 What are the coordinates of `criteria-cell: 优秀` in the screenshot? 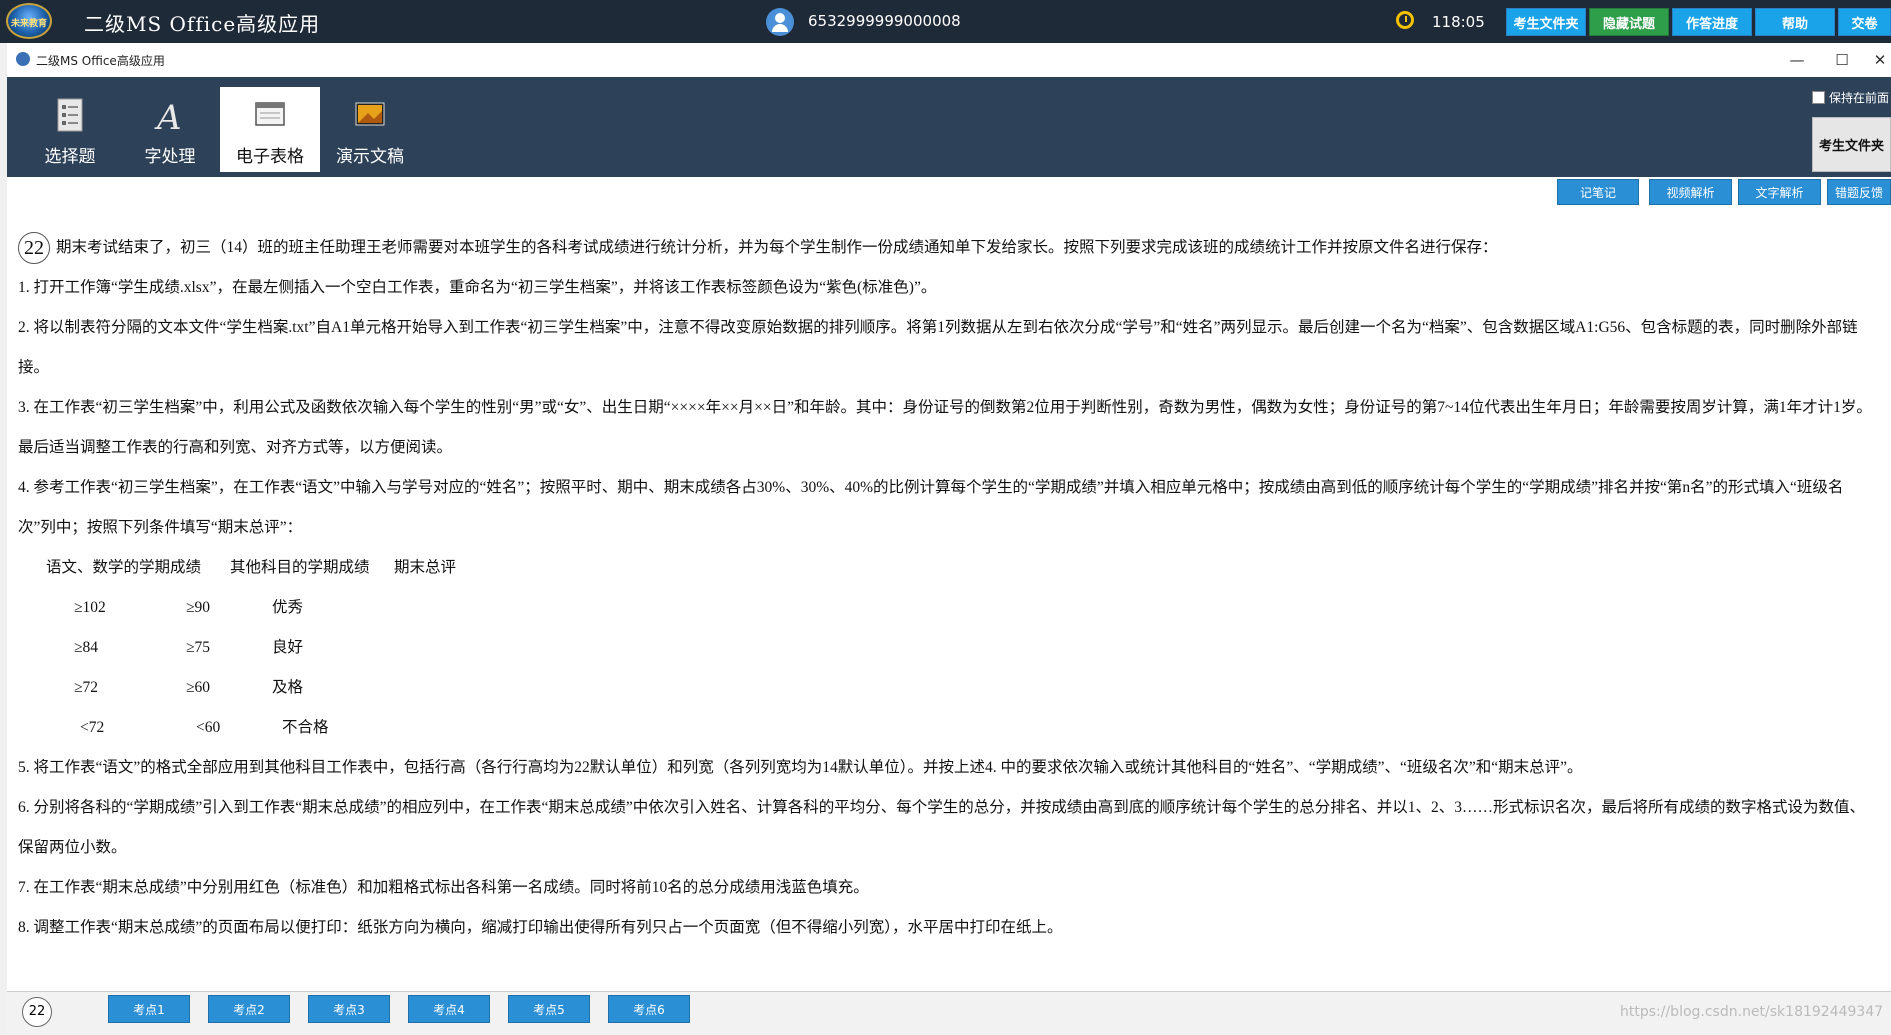 It's located at (288, 607).